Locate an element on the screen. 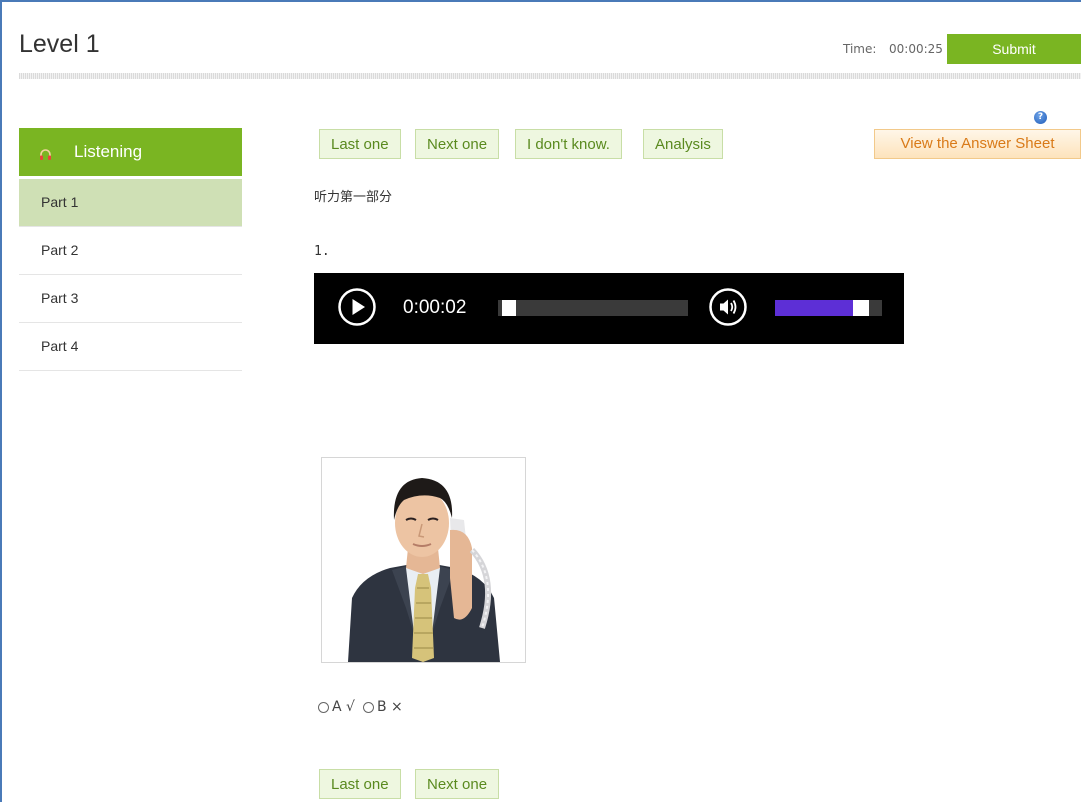 The image size is (1081, 802). footer-next-one-button: Next one is located at coordinates (457, 784).